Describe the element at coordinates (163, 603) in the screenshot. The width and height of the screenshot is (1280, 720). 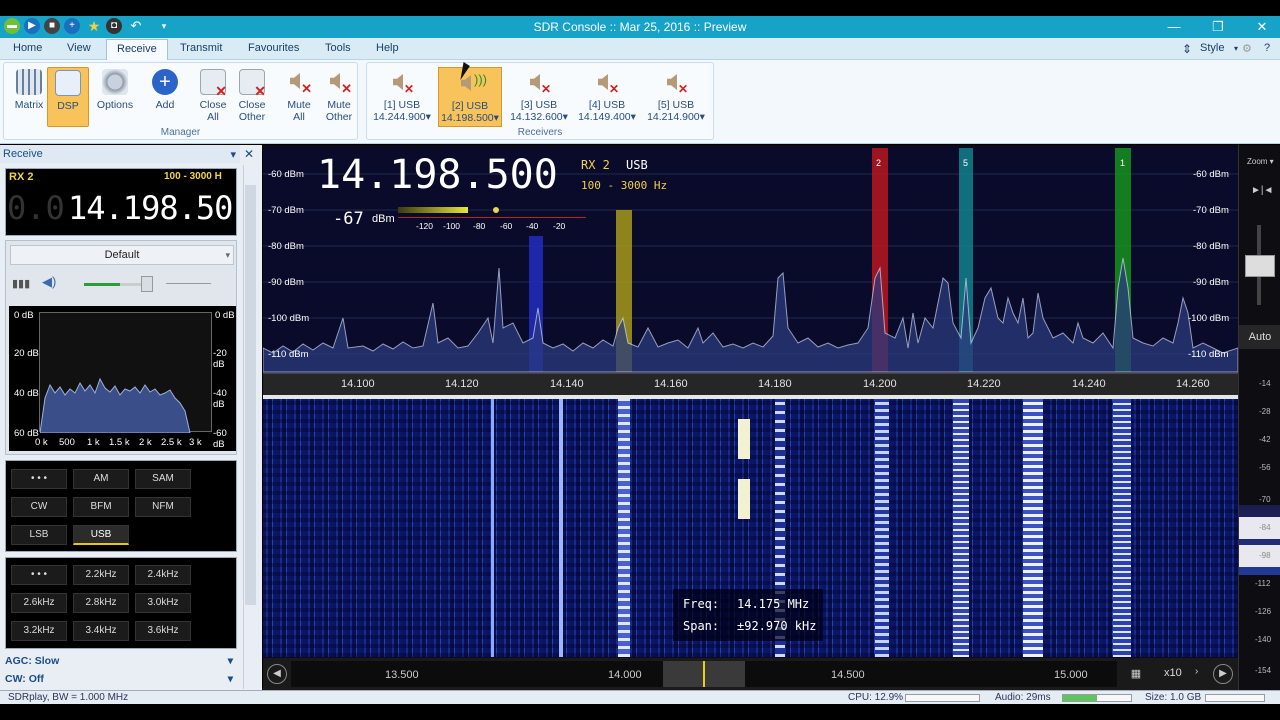
I see `filter-3-0-button: 3.0kHz` at that location.